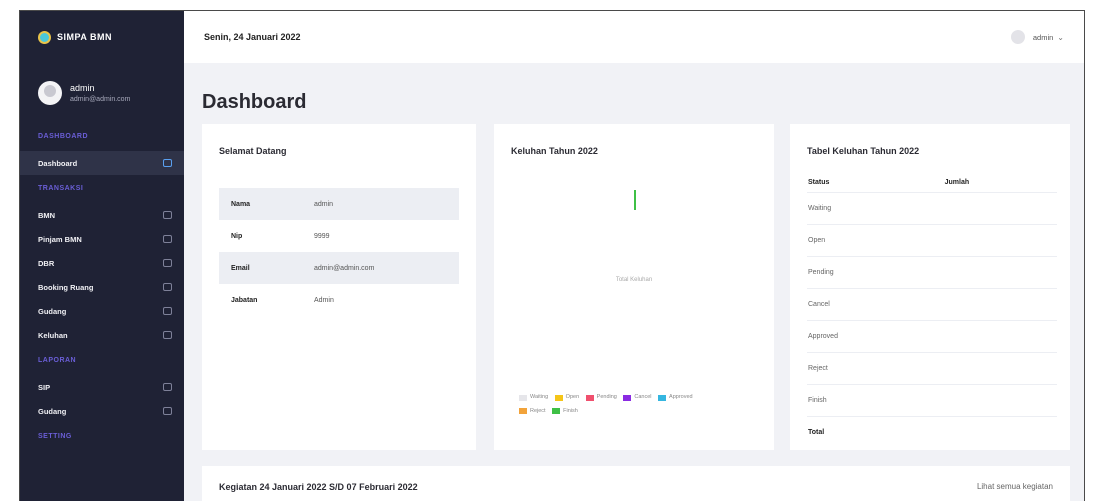 The image size is (1096, 501). I want to click on section-dashboard: DASHBOARD, so click(63, 136).